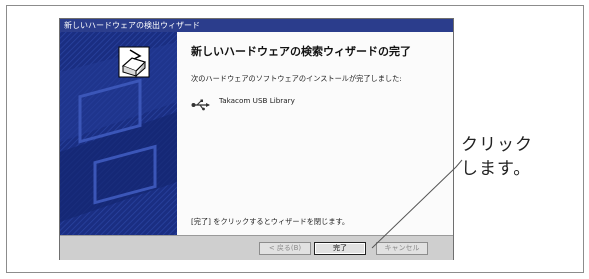 This screenshot has width=589, height=279. What do you see at coordinates (340, 248) in the screenshot?
I see `finish-button: 完了` at bounding box center [340, 248].